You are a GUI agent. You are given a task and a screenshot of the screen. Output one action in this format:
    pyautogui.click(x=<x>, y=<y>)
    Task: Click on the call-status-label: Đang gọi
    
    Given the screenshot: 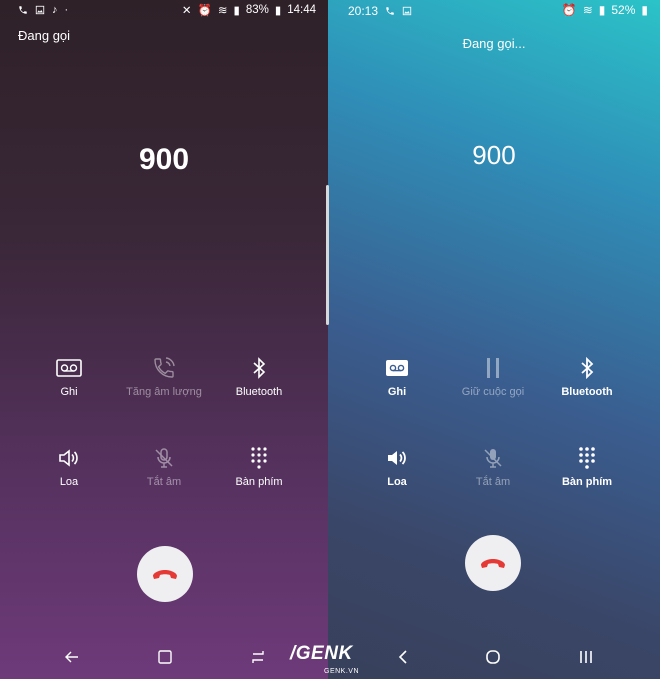 What is the action you would take?
    pyautogui.click(x=44, y=35)
    